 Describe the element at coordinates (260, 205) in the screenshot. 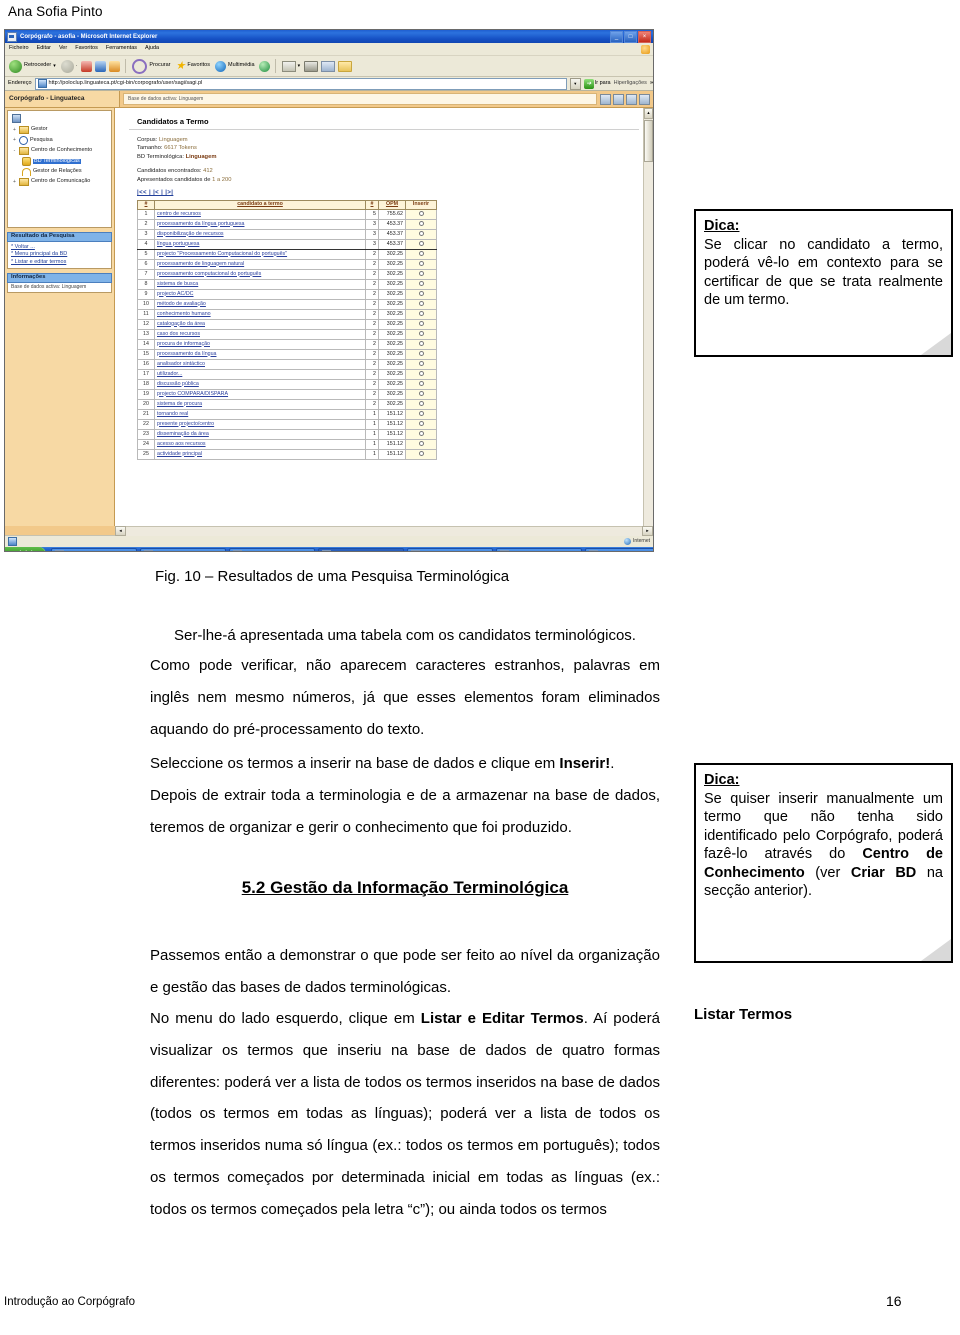

I see `col-term: candidato a termo` at that location.